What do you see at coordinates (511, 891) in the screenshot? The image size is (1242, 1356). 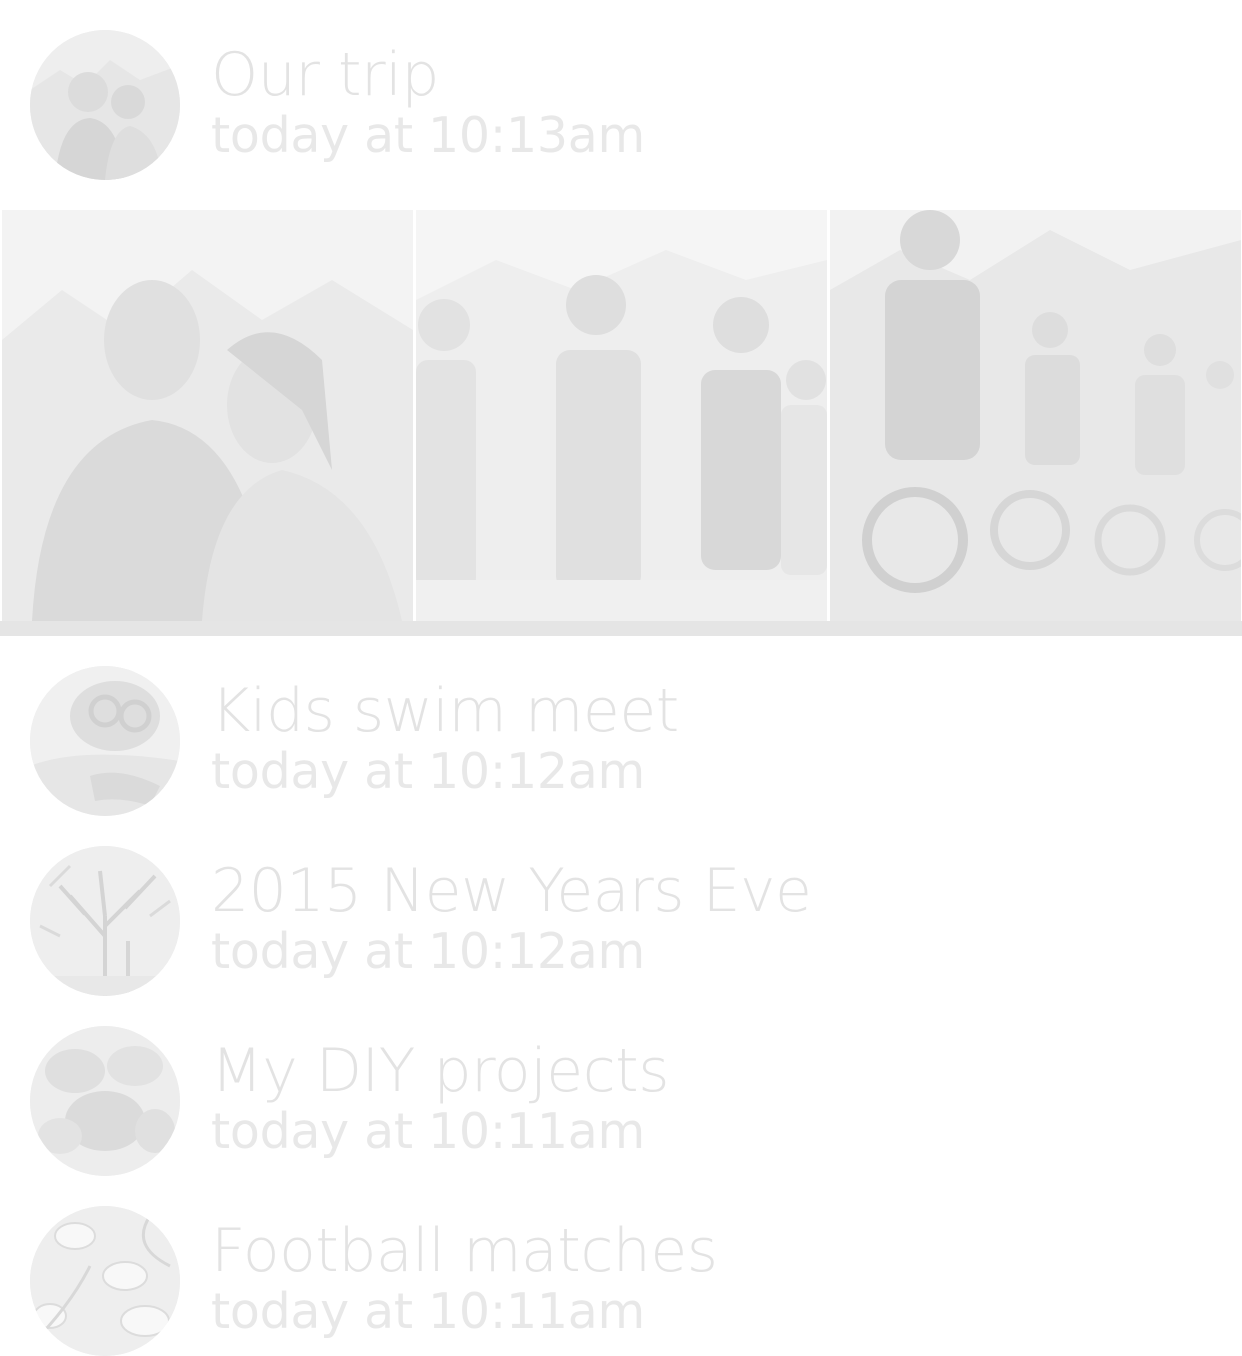 I see `album-title: 2015 New Years Eve` at bounding box center [511, 891].